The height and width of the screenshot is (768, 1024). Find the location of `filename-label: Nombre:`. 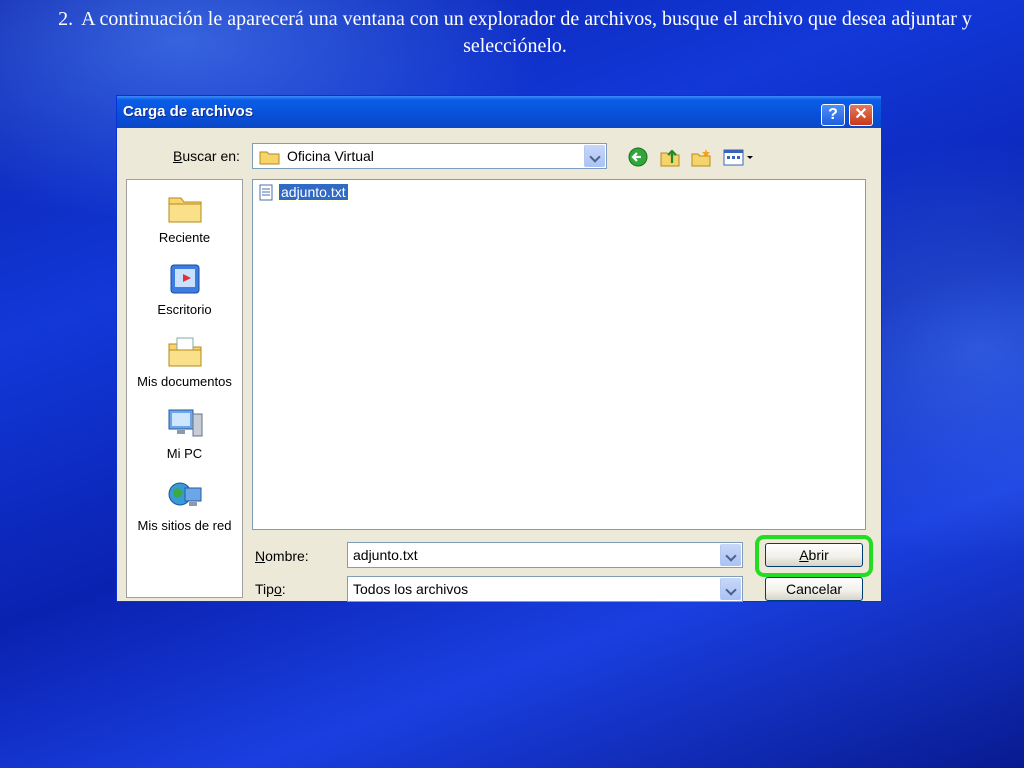

filename-label: Nombre: is located at coordinates (282, 556).